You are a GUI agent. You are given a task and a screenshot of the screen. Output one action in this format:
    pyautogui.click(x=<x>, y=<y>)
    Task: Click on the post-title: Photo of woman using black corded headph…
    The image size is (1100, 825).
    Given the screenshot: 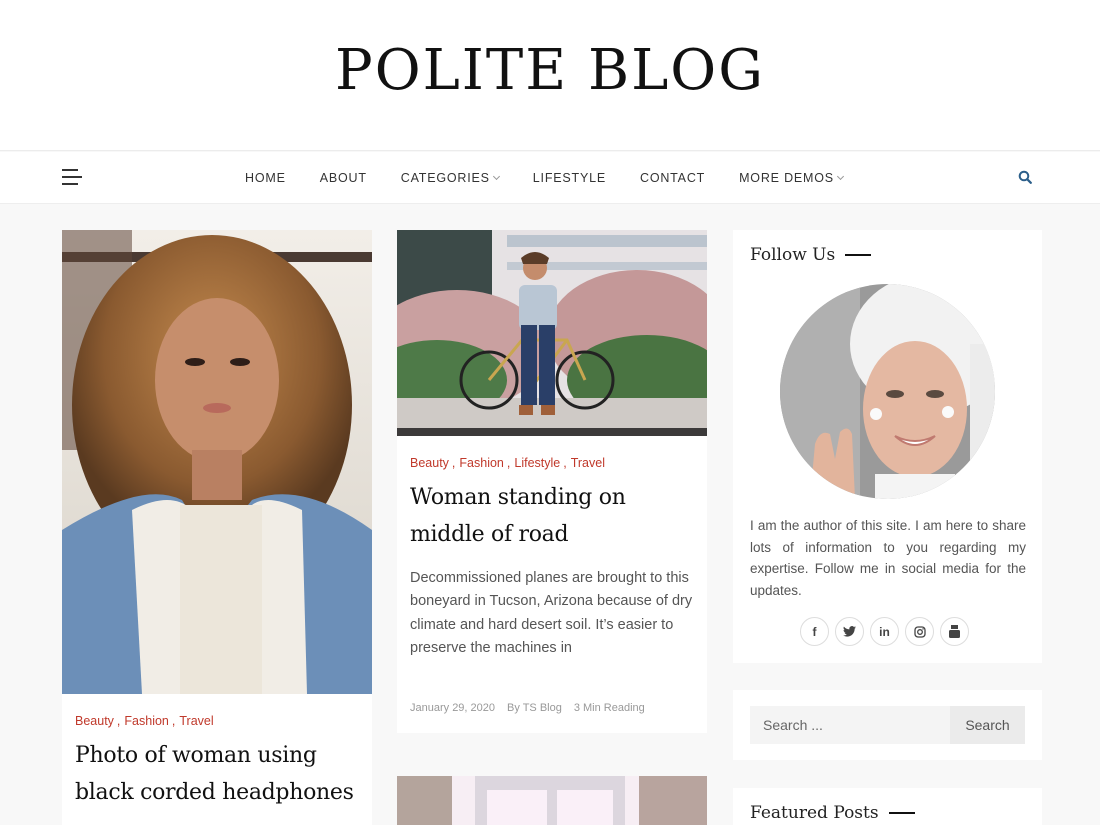 What is the action you would take?
    pyautogui.click(x=220, y=774)
    